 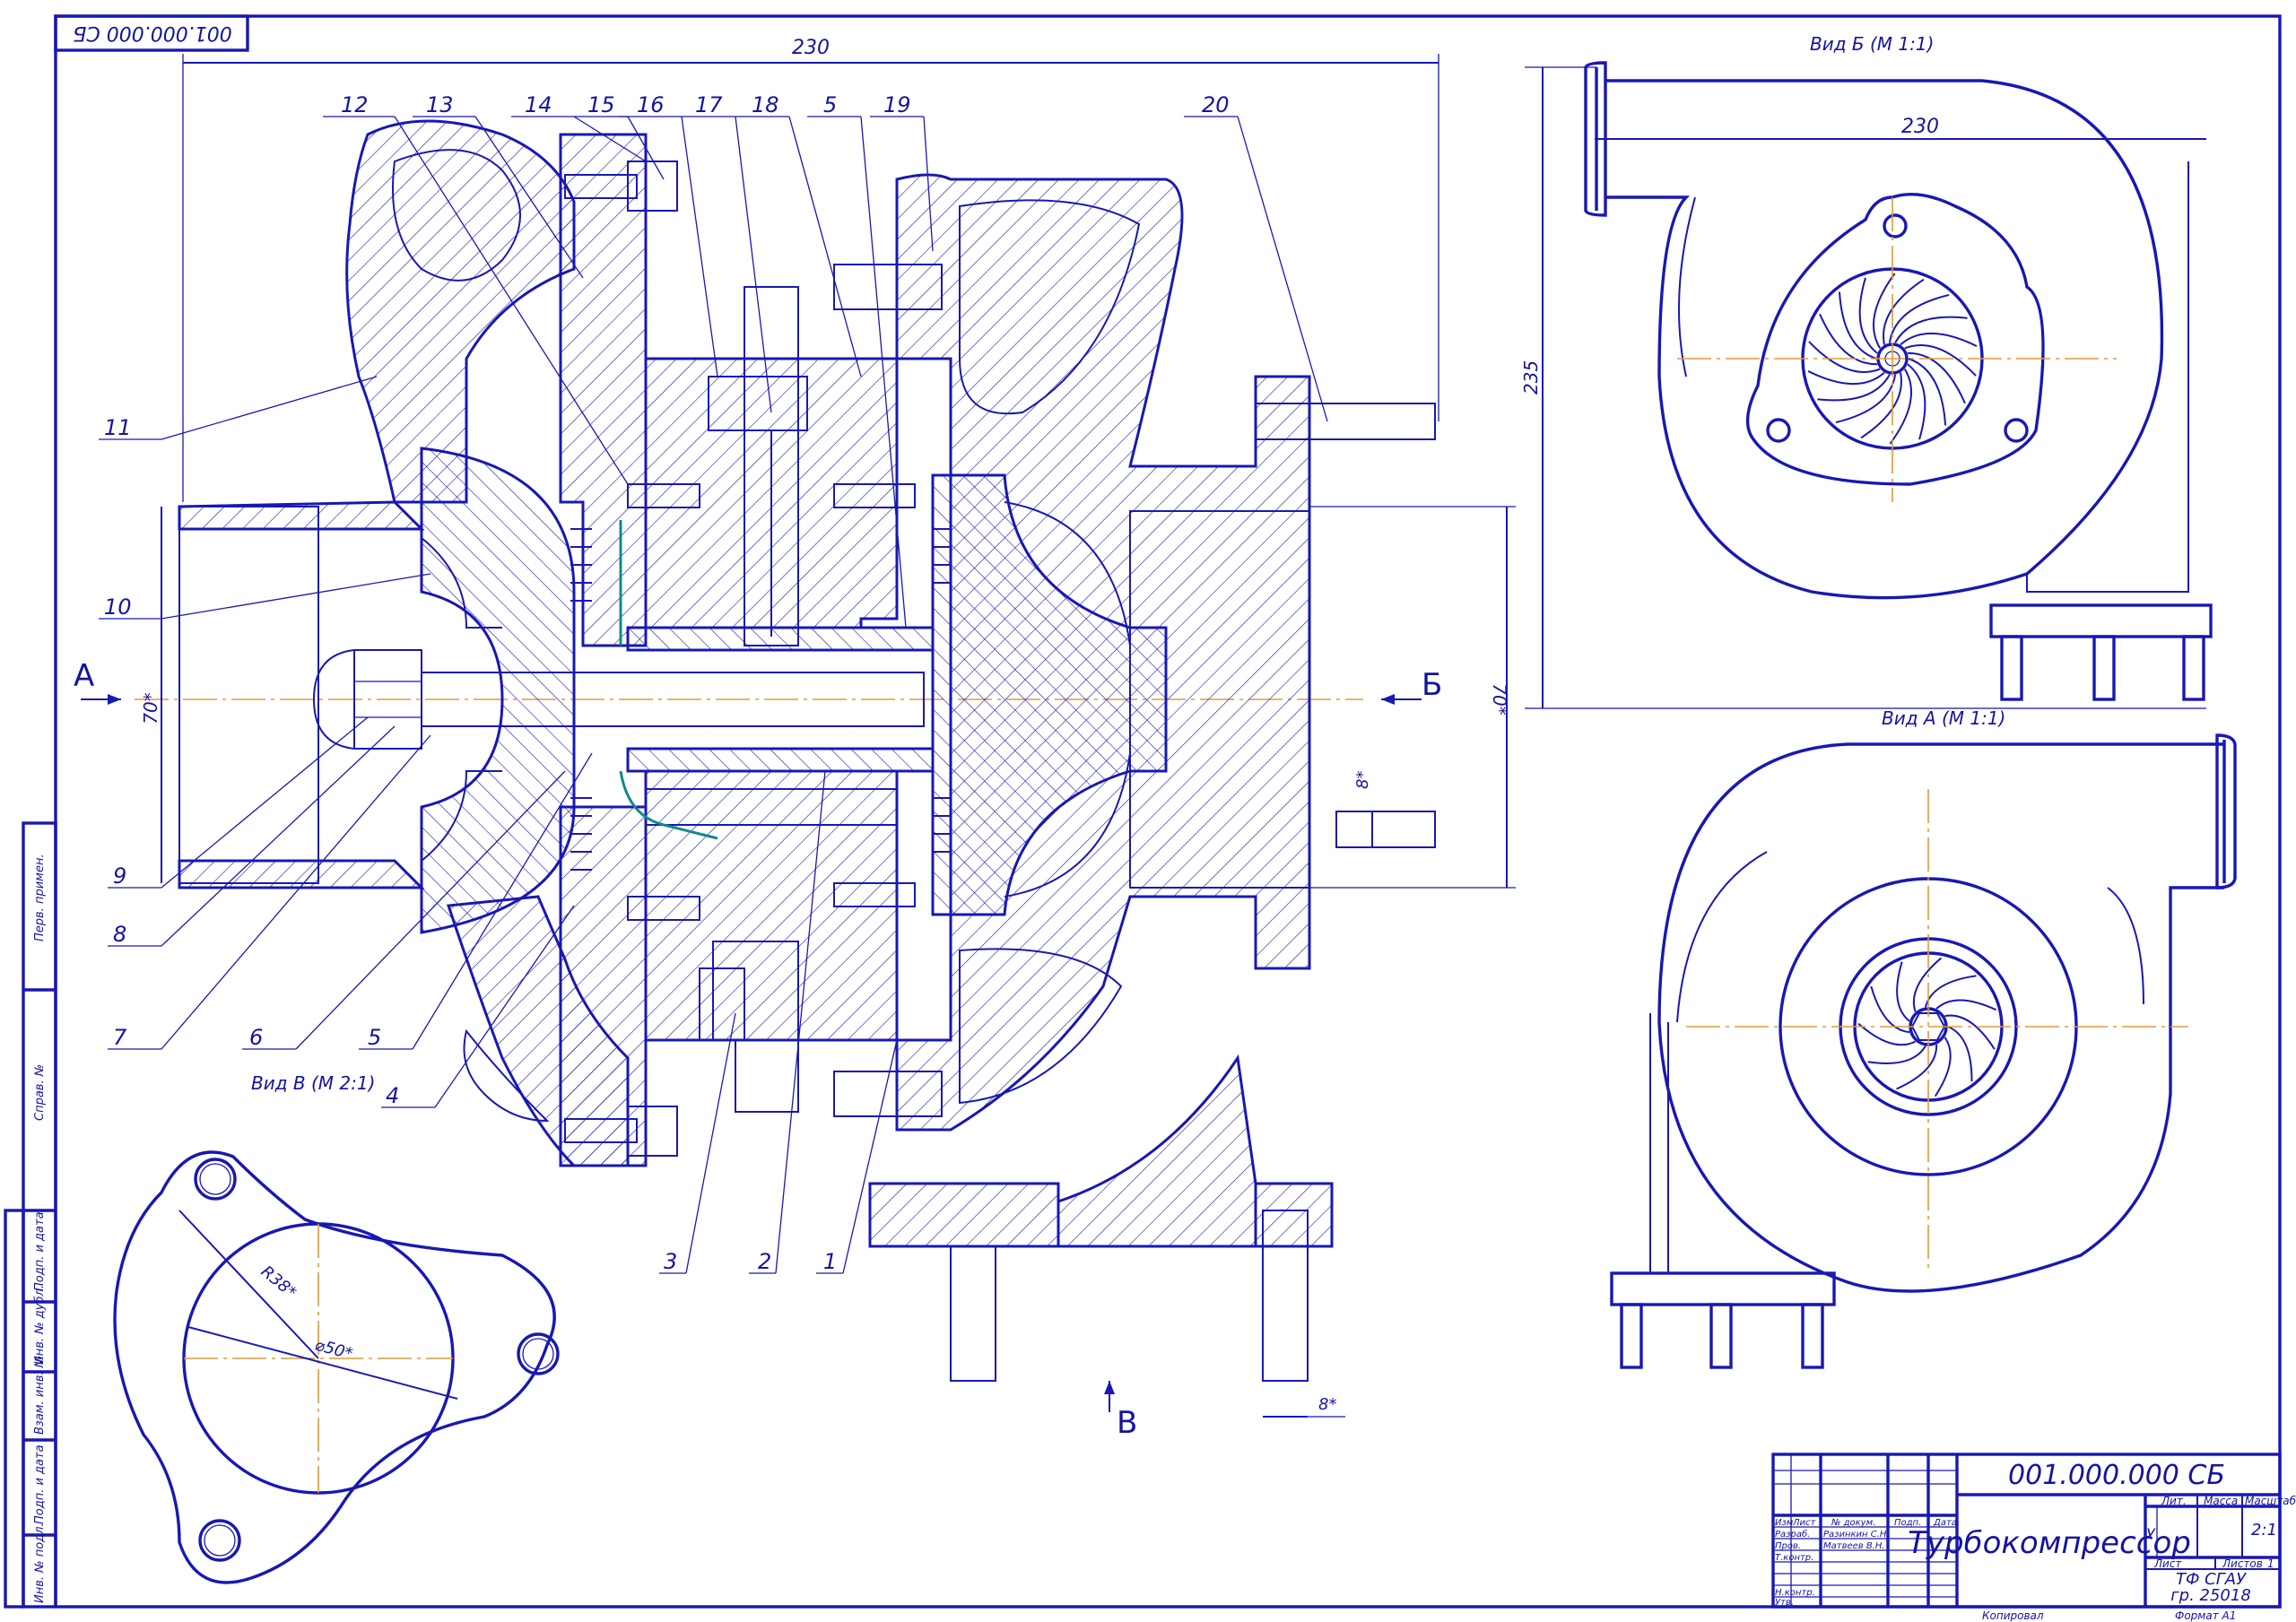 What do you see at coordinates (1804, 1523) in the screenshot?
I see `hdr-list: Лист` at bounding box center [1804, 1523].